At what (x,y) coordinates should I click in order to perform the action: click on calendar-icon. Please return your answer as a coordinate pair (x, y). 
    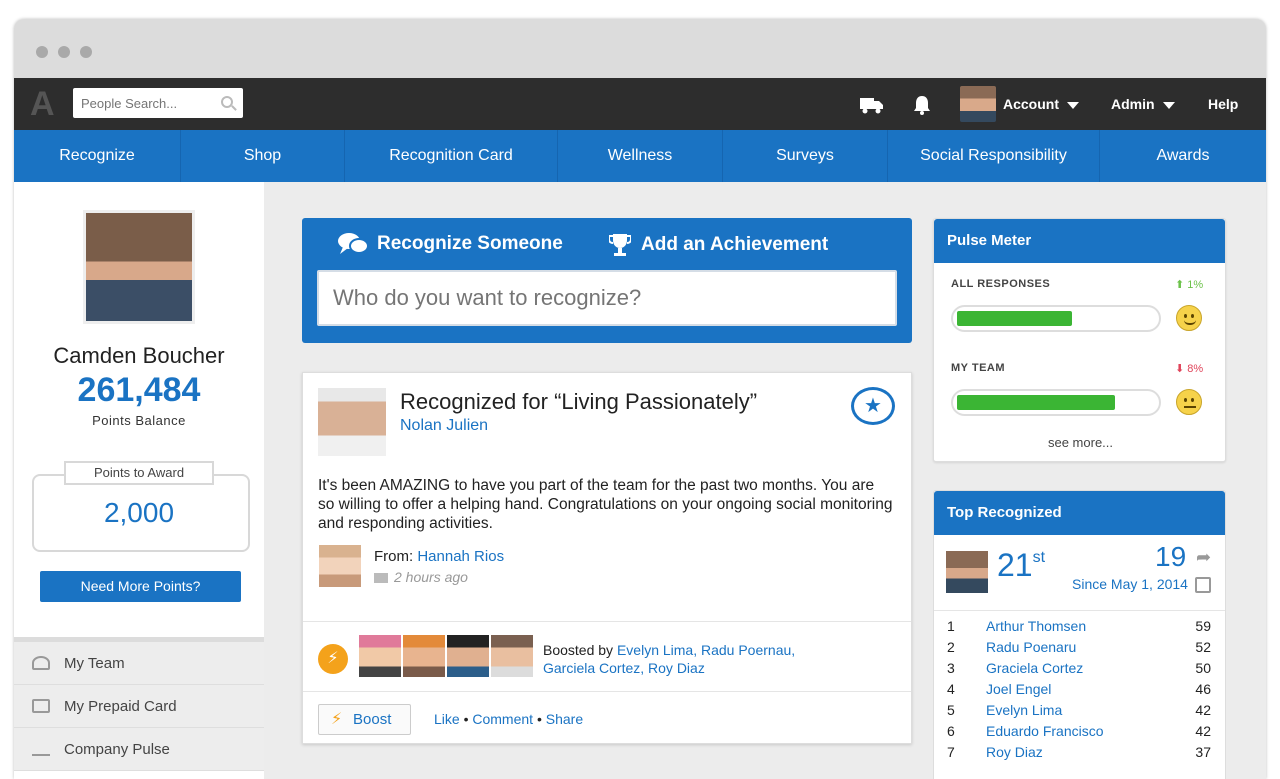
    Looking at the image, I should click on (1203, 585).